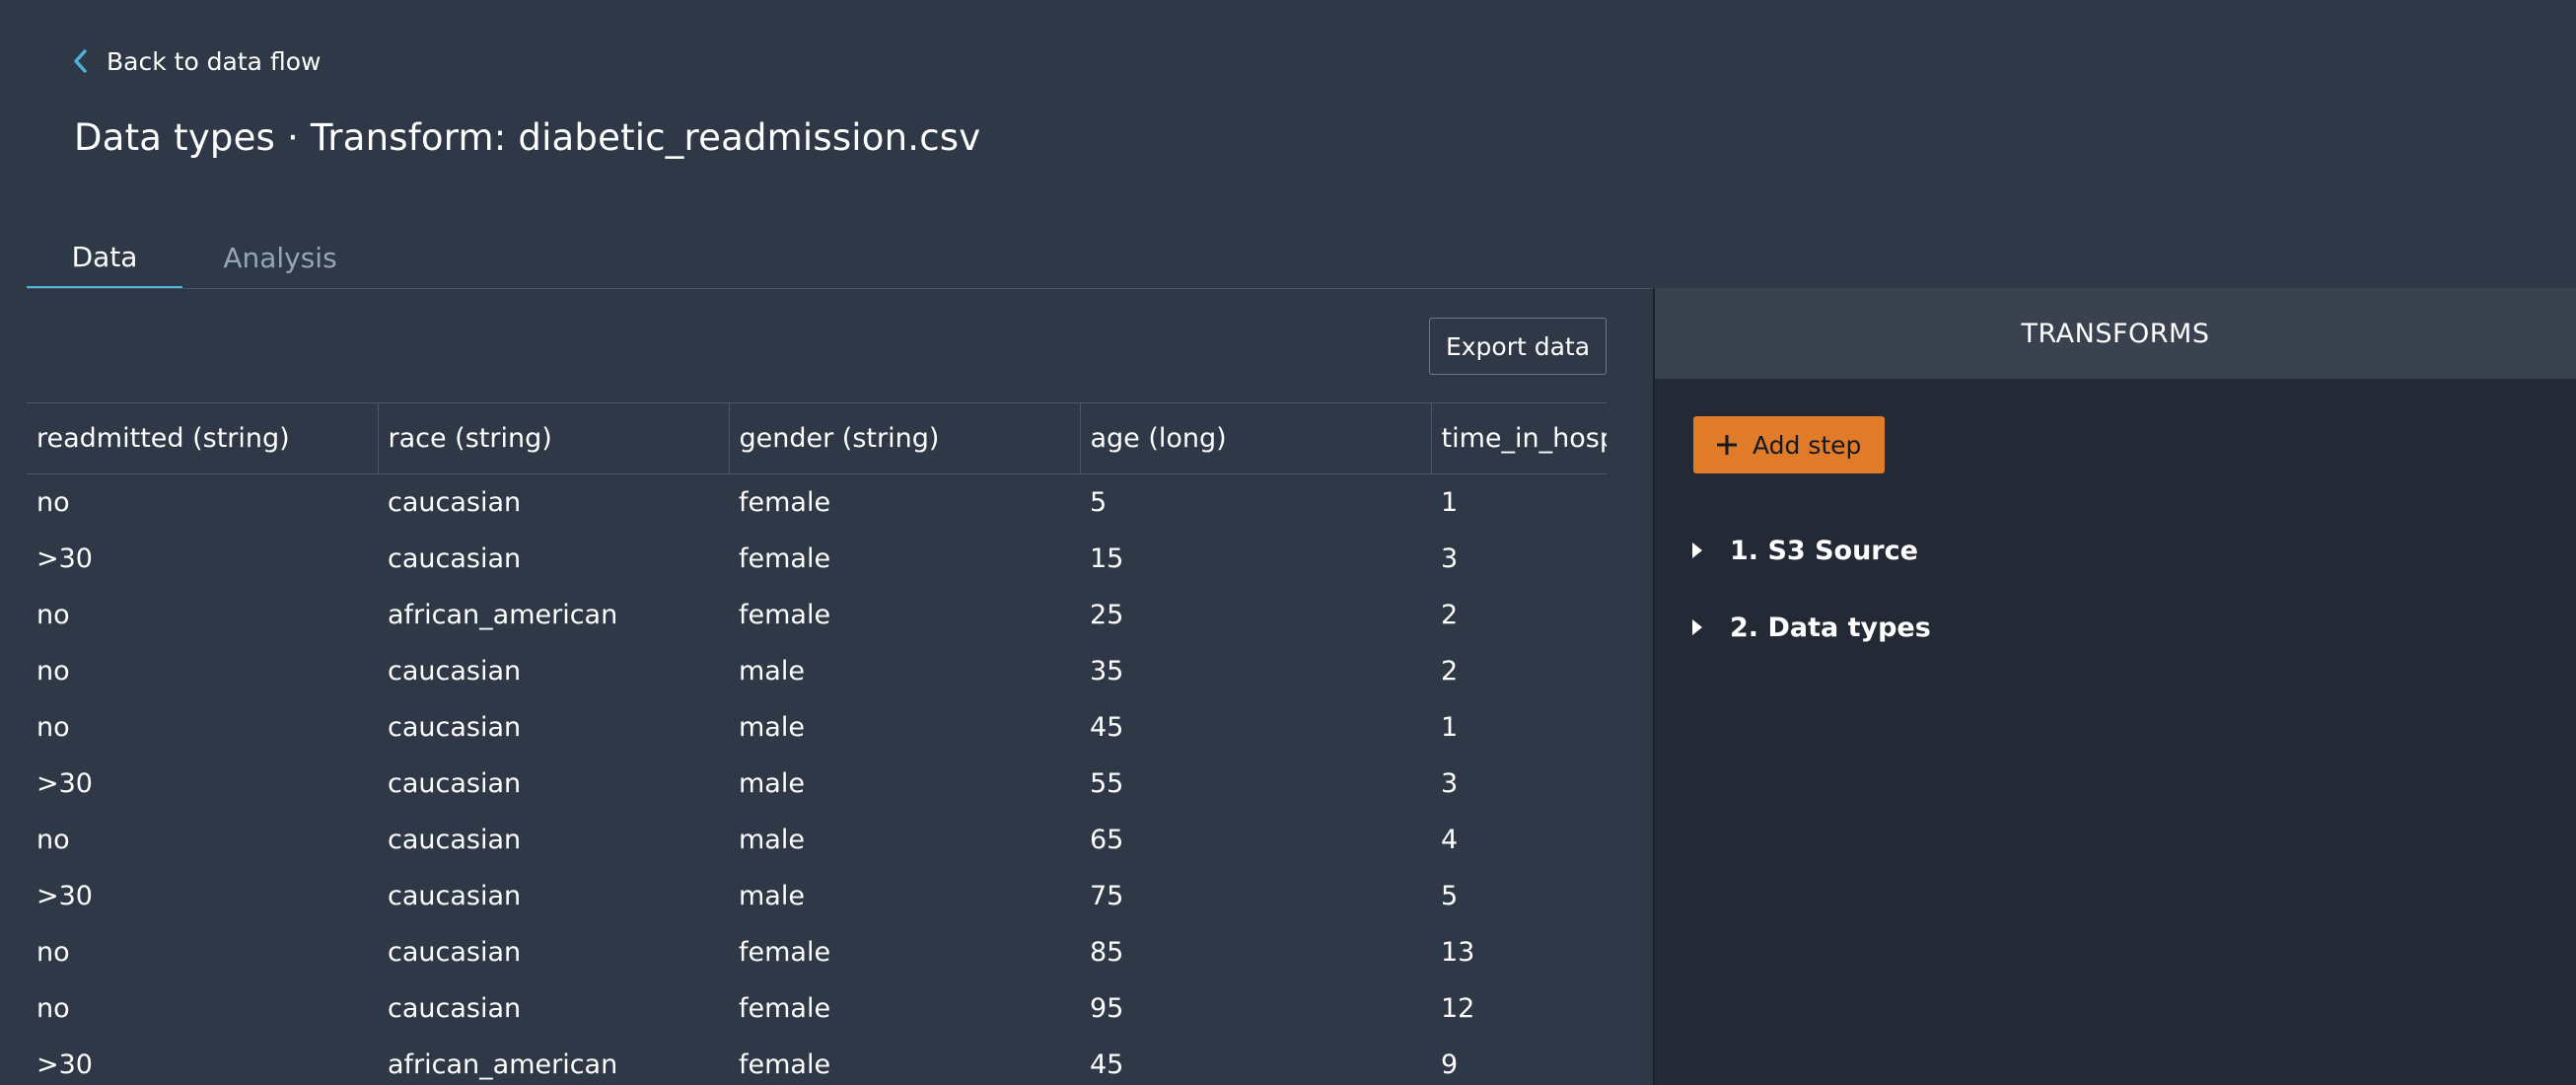 This screenshot has width=2576, height=1085. Describe the element at coordinates (1107, 671) in the screenshot. I see `table-cell: 35` at that location.